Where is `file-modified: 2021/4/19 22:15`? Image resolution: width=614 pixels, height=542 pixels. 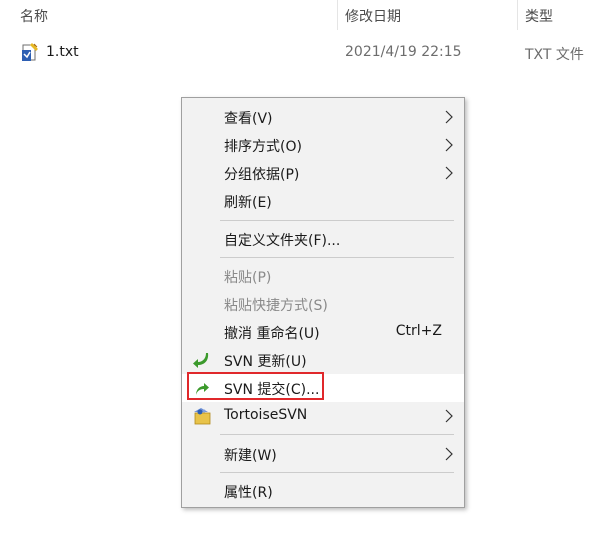
file-modified: 2021/4/19 22:15 is located at coordinates (403, 52).